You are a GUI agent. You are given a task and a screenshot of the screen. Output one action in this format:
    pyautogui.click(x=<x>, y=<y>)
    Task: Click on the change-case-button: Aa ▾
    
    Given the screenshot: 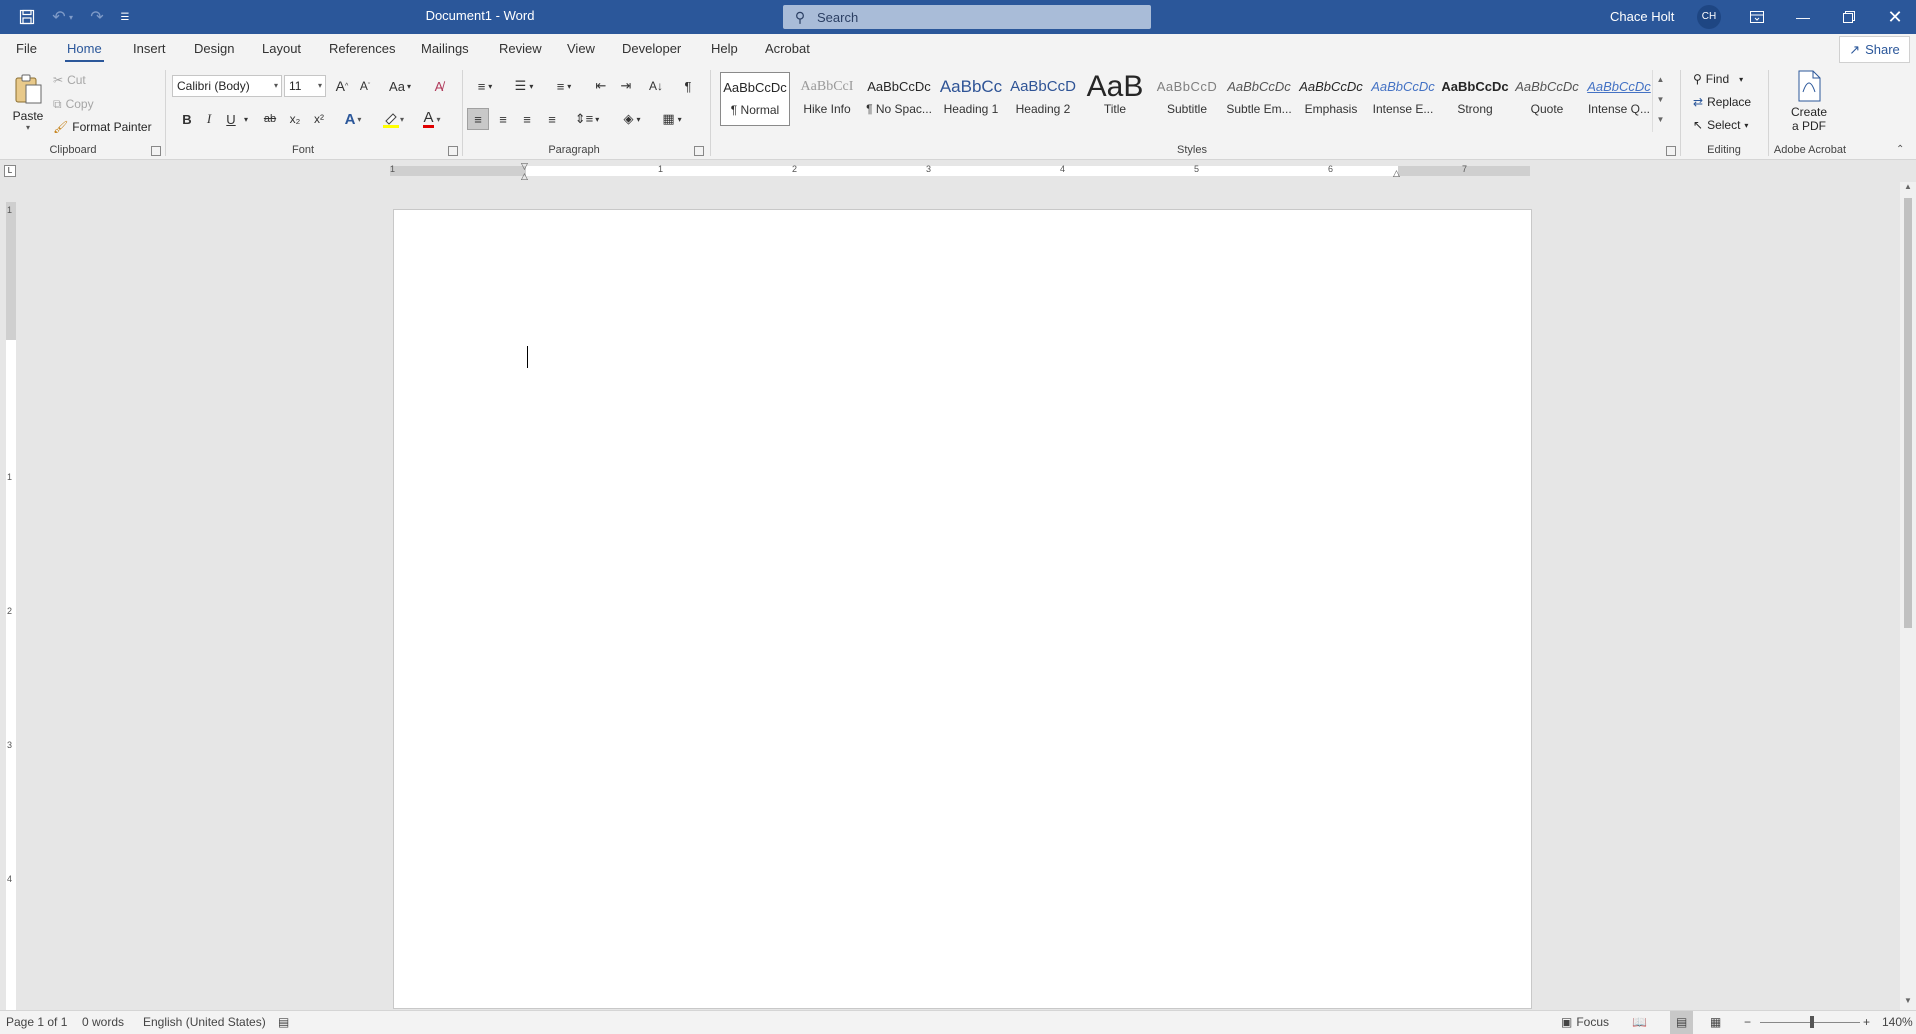 What is the action you would take?
    pyautogui.click(x=400, y=86)
    